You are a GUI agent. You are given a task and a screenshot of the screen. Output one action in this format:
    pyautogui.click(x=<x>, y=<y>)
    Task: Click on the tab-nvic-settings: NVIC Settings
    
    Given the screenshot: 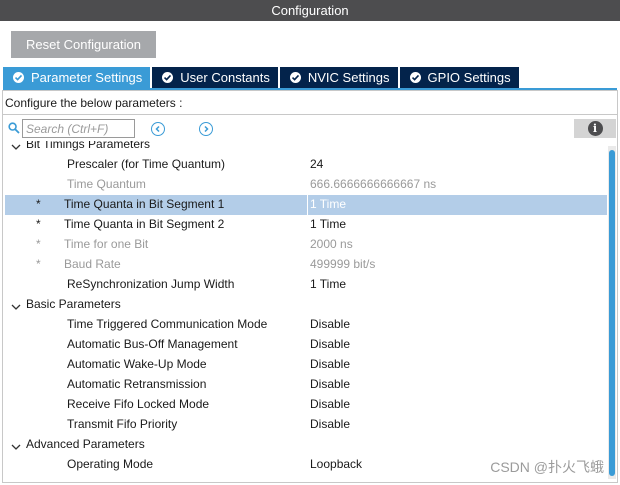 What is the action you would take?
    pyautogui.click(x=338, y=77)
    